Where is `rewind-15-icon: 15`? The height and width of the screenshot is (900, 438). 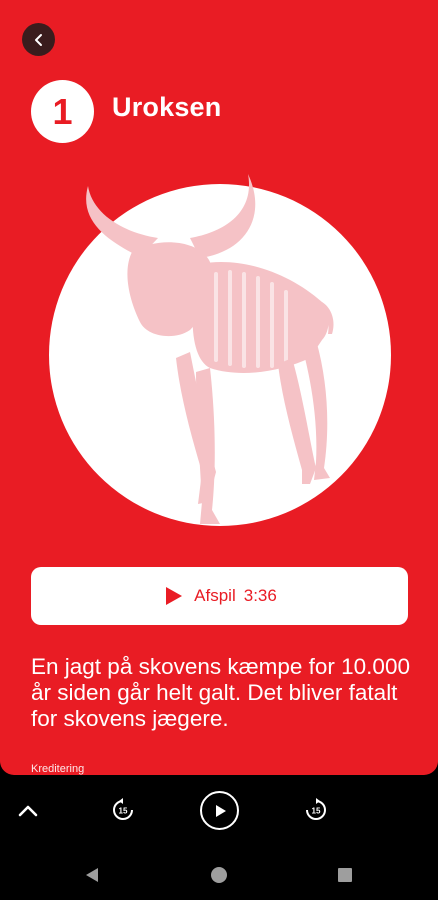 rewind-15-icon: 15 is located at coordinates (123, 809).